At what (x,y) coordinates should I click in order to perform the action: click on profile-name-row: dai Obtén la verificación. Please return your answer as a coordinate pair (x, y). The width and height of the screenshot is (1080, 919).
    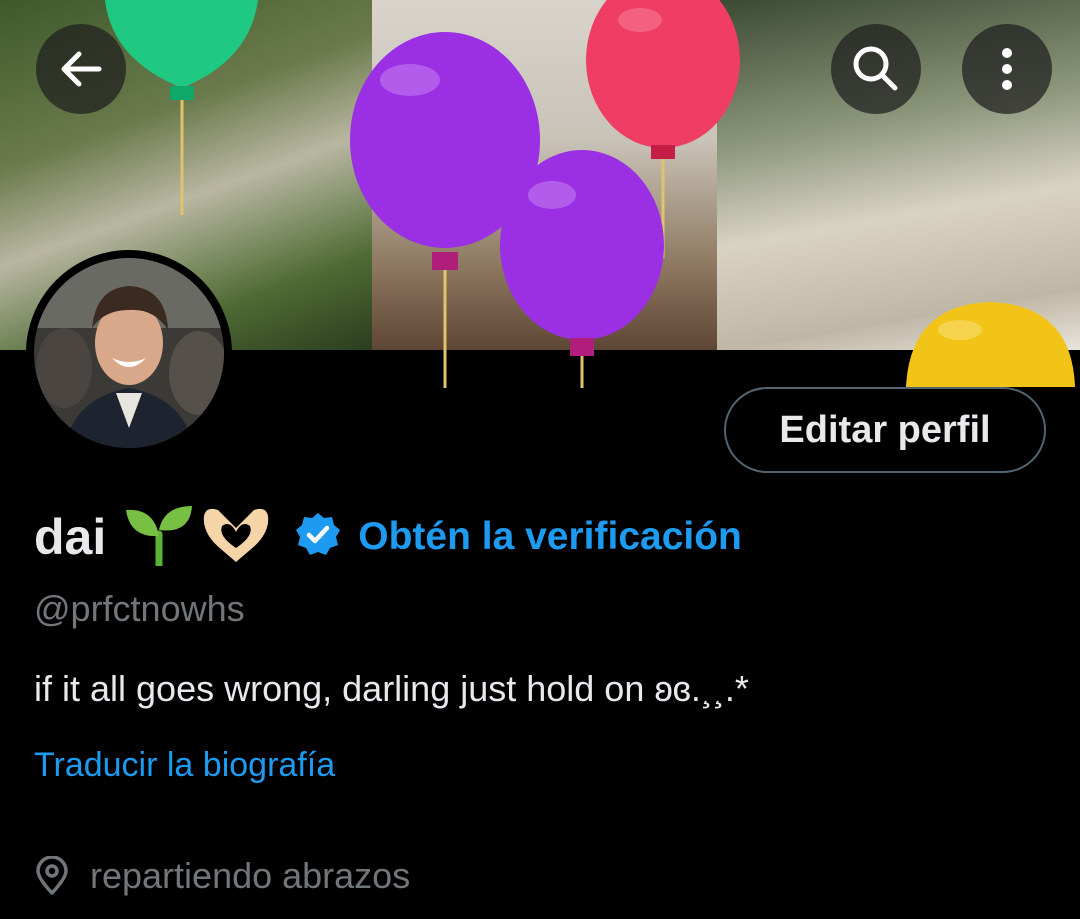
    Looking at the image, I should click on (388, 537).